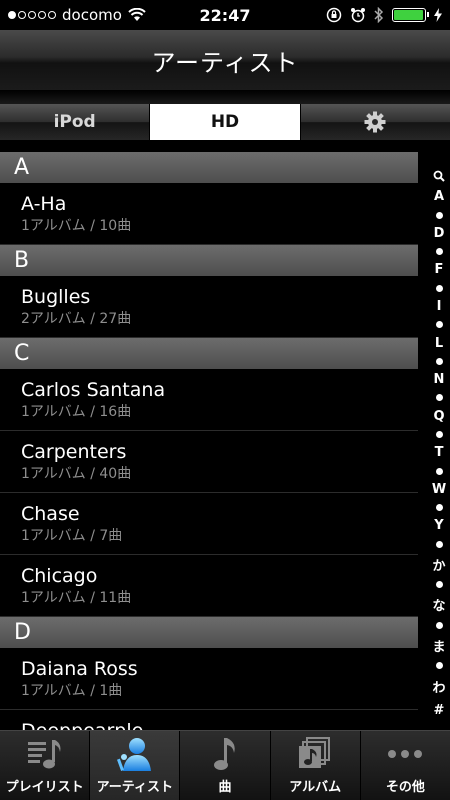 This screenshot has height=800, width=450. I want to click on status-bar: docomo 22:47, so click(225, 15).